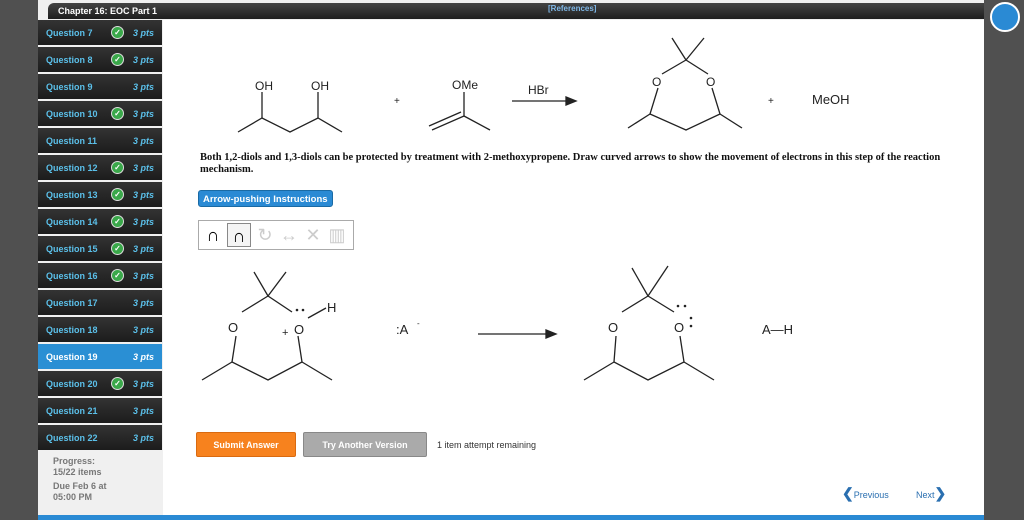 The height and width of the screenshot is (520, 1024). Describe the element at coordinates (538, 90) in the screenshot. I see `reagent-hbr: HBr` at that location.